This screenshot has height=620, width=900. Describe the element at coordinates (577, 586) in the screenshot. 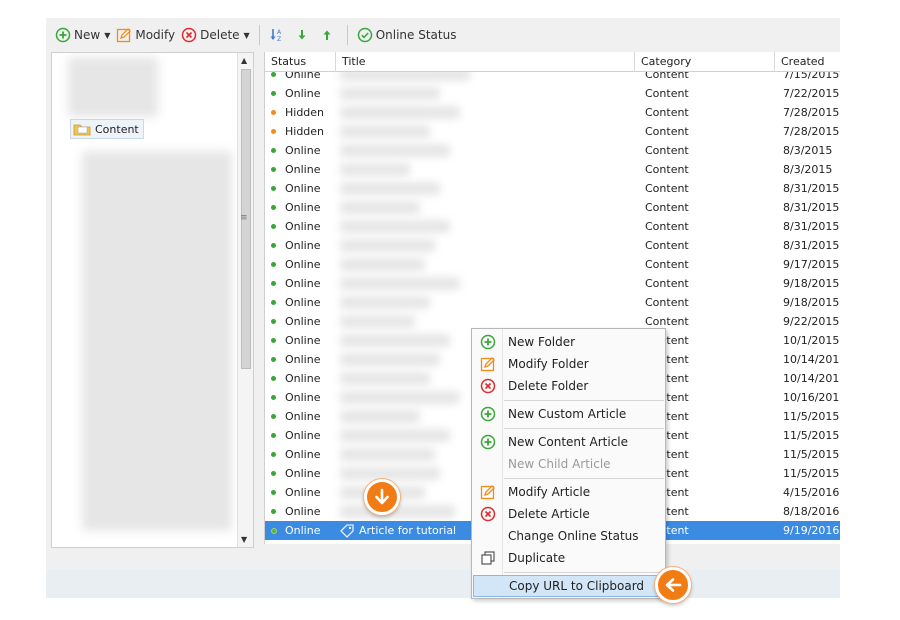

I see `menu-item-label: Copy URL to Clipboard` at that location.